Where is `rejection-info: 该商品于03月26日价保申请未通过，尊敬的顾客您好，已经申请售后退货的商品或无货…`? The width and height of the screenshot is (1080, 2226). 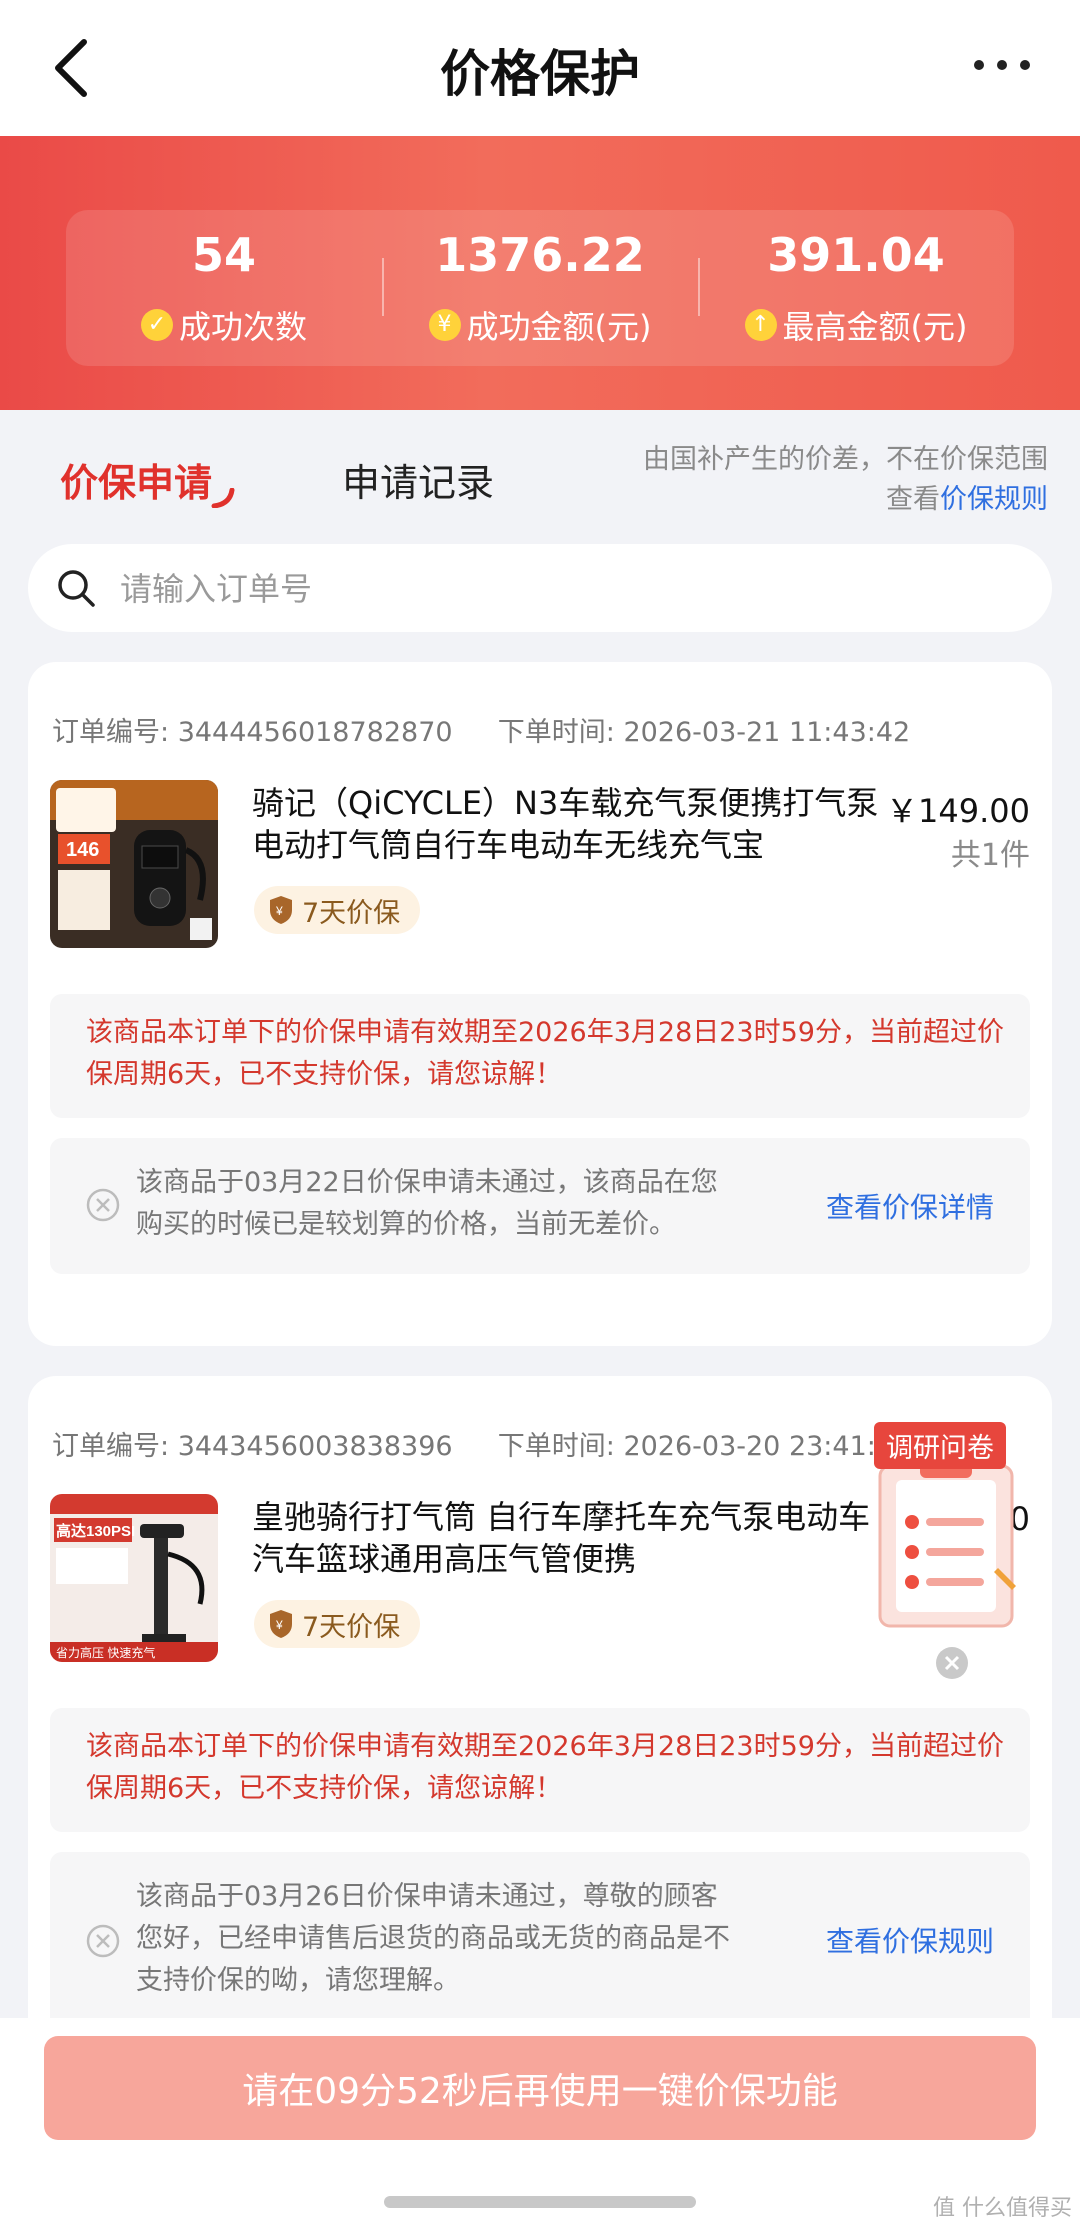 rejection-info: 该商品于03月26日价保申请未通过，尊敬的顾客您好，已经申请售后退货的商品或无货… is located at coordinates (540, 1942).